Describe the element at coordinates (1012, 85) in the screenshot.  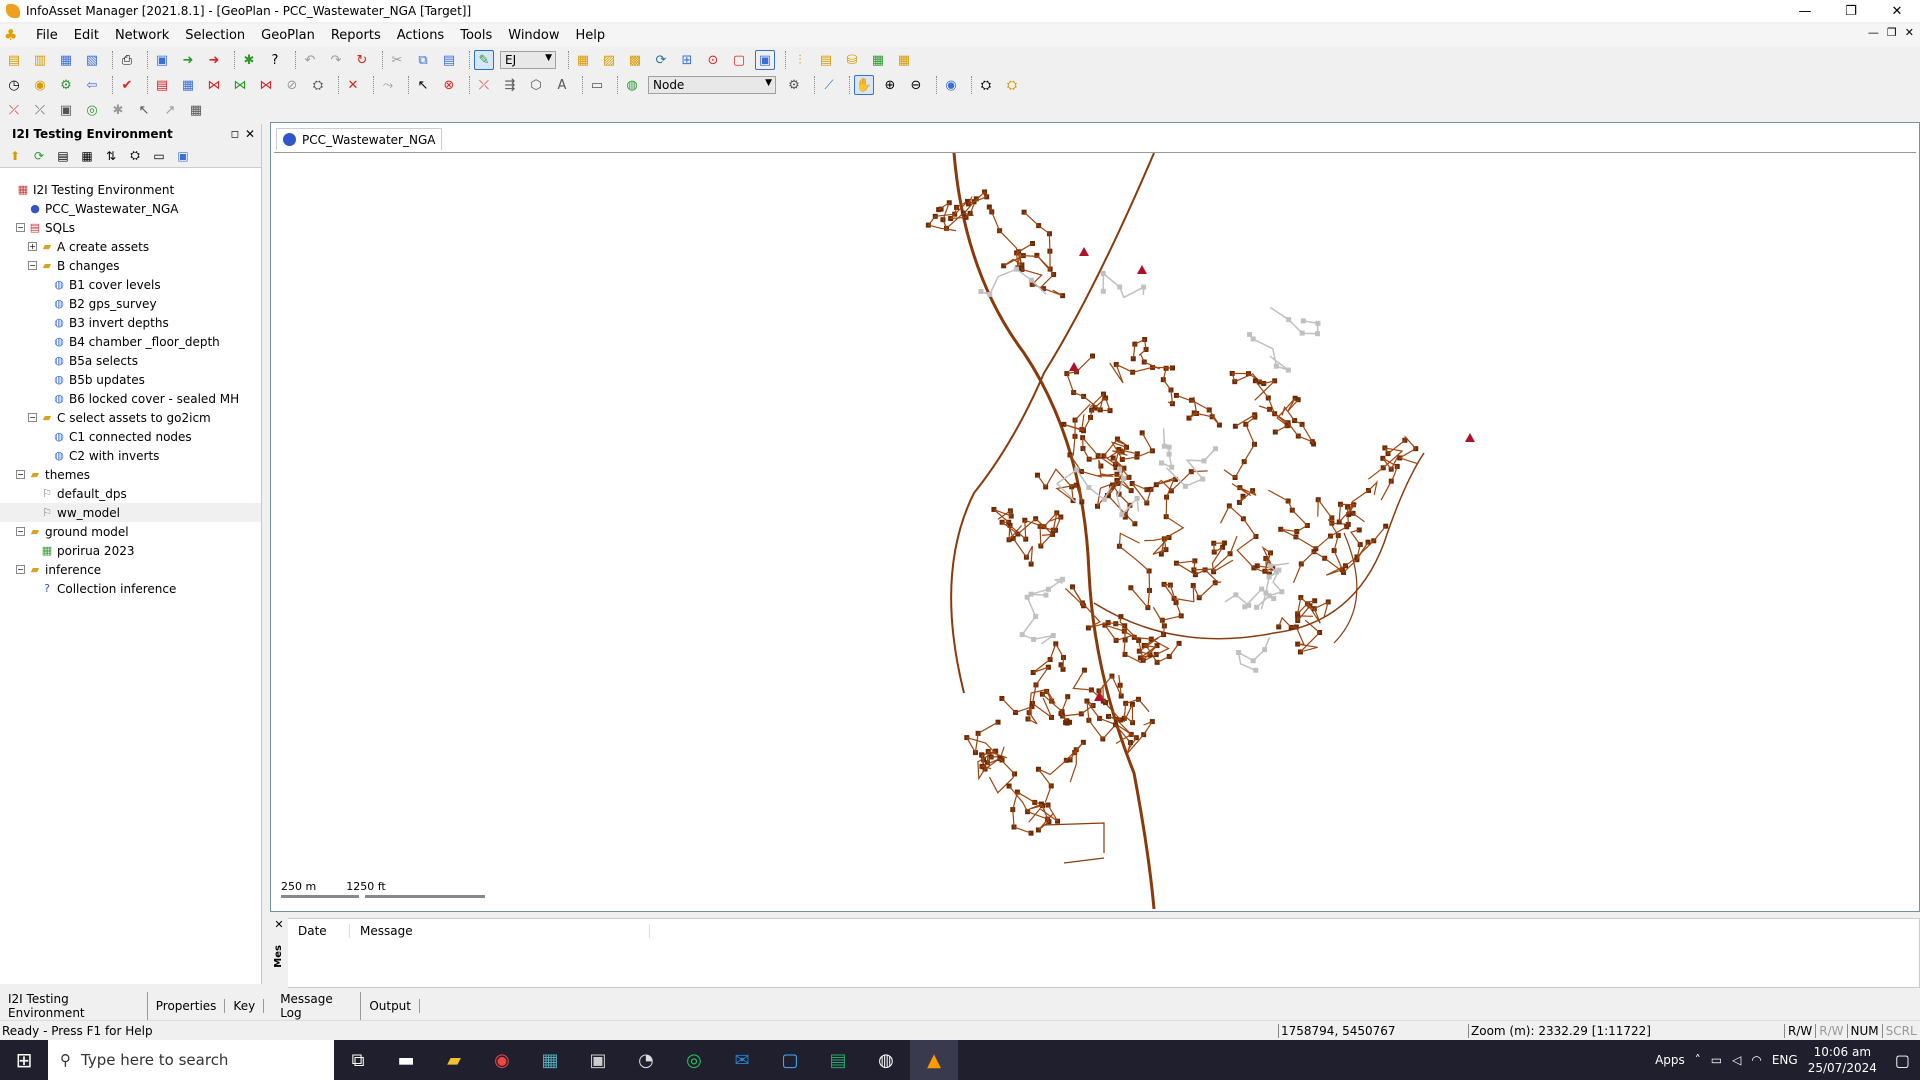
I see `find-zoom-icon: ⛭` at that location.